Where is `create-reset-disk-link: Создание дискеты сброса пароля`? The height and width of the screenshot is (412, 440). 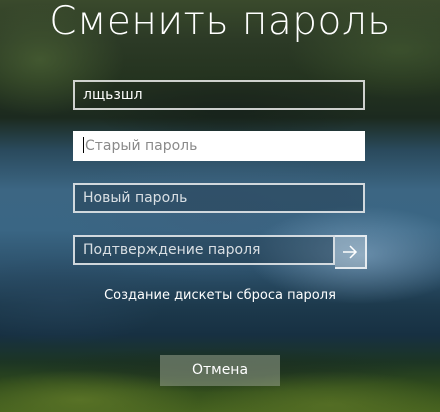 create-reset-disk-link: Создание дискеты сброса пароля is located at coordinates (220, 295).